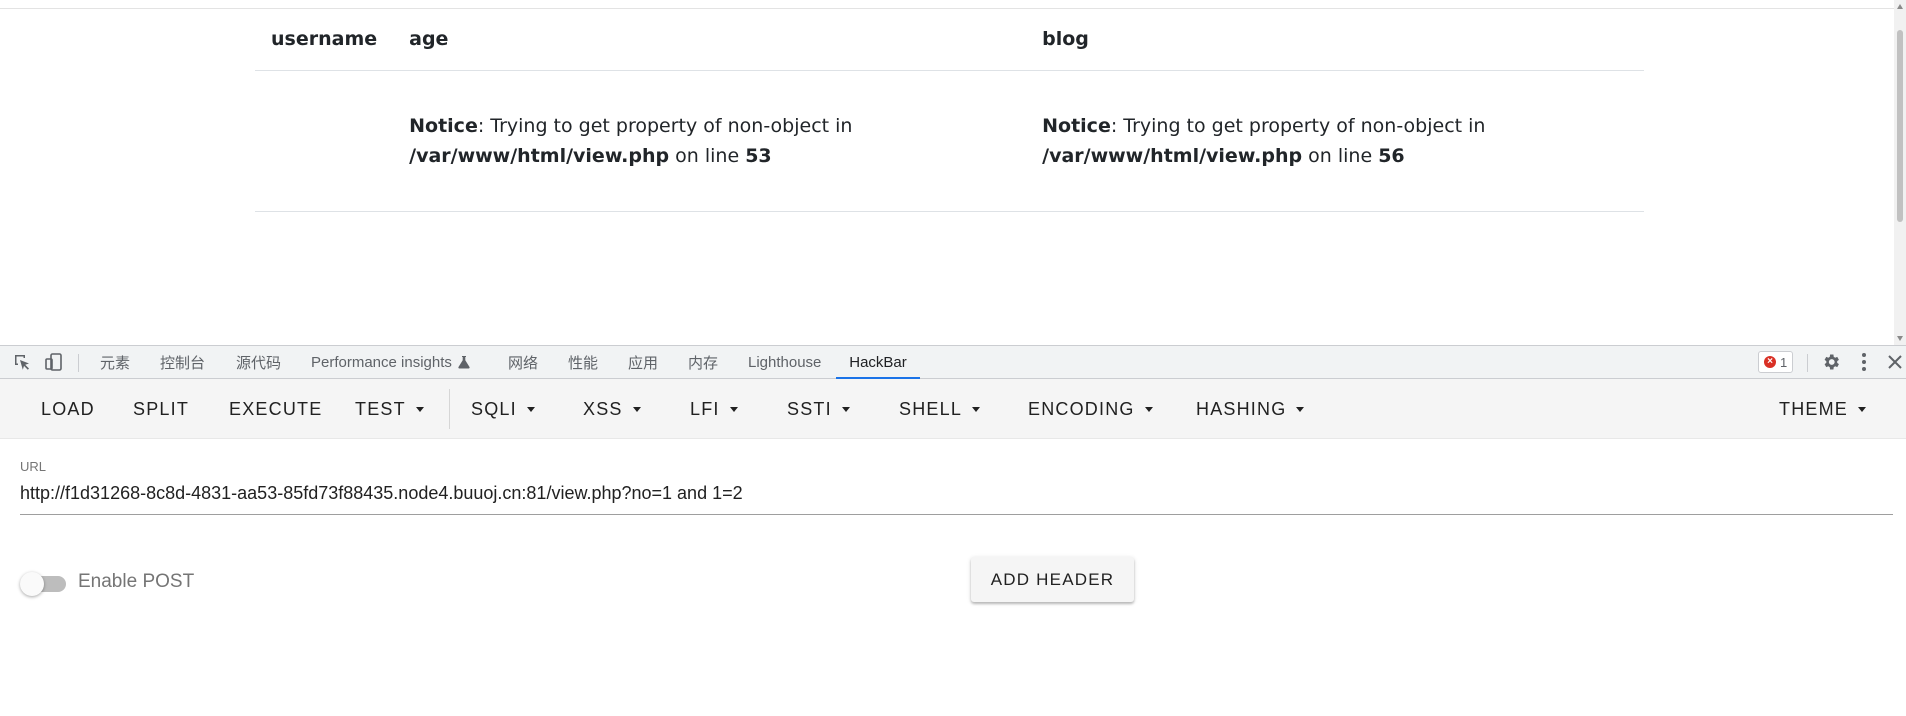  I want to click on enable-post-toggle, so click(44, 583).